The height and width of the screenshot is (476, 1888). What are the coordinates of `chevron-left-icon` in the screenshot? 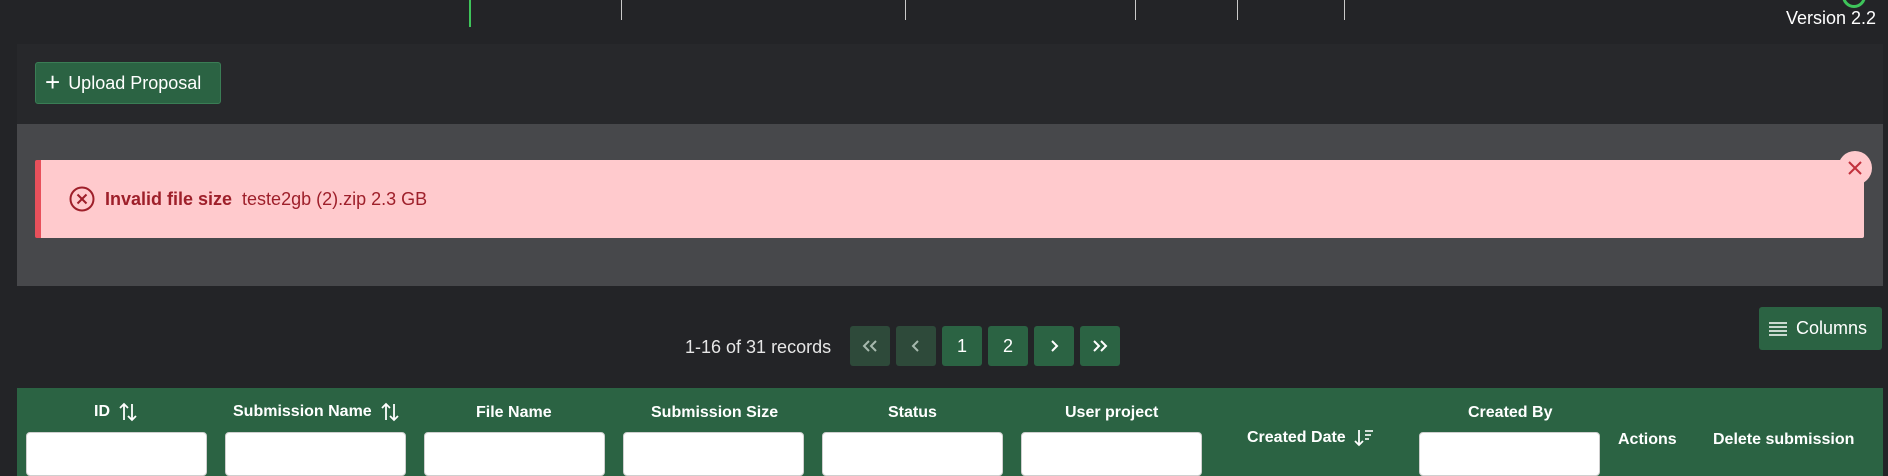 It's located at (915, 346).